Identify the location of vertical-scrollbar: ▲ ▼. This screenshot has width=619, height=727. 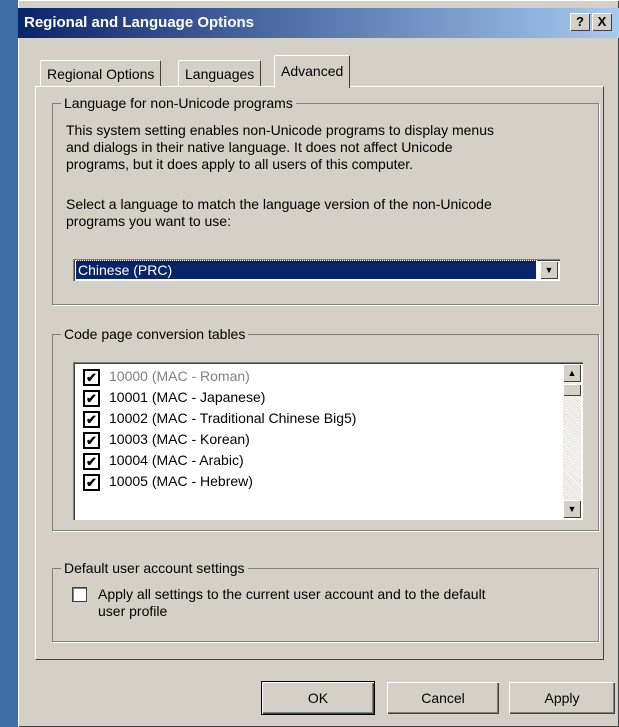
(572, 441).